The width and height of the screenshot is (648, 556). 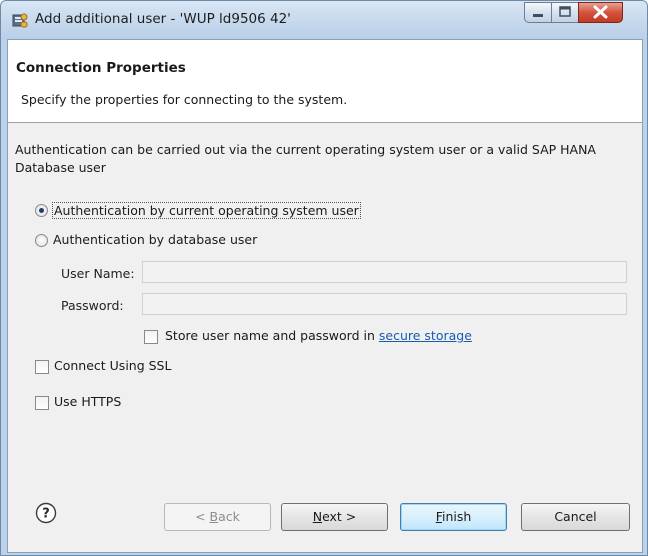 What do you see at coordinates (163, 19) in the screenshot?
I see `window-title: Add additional user - 'WUP ld9506 42'` at bounding box center [163, 19].